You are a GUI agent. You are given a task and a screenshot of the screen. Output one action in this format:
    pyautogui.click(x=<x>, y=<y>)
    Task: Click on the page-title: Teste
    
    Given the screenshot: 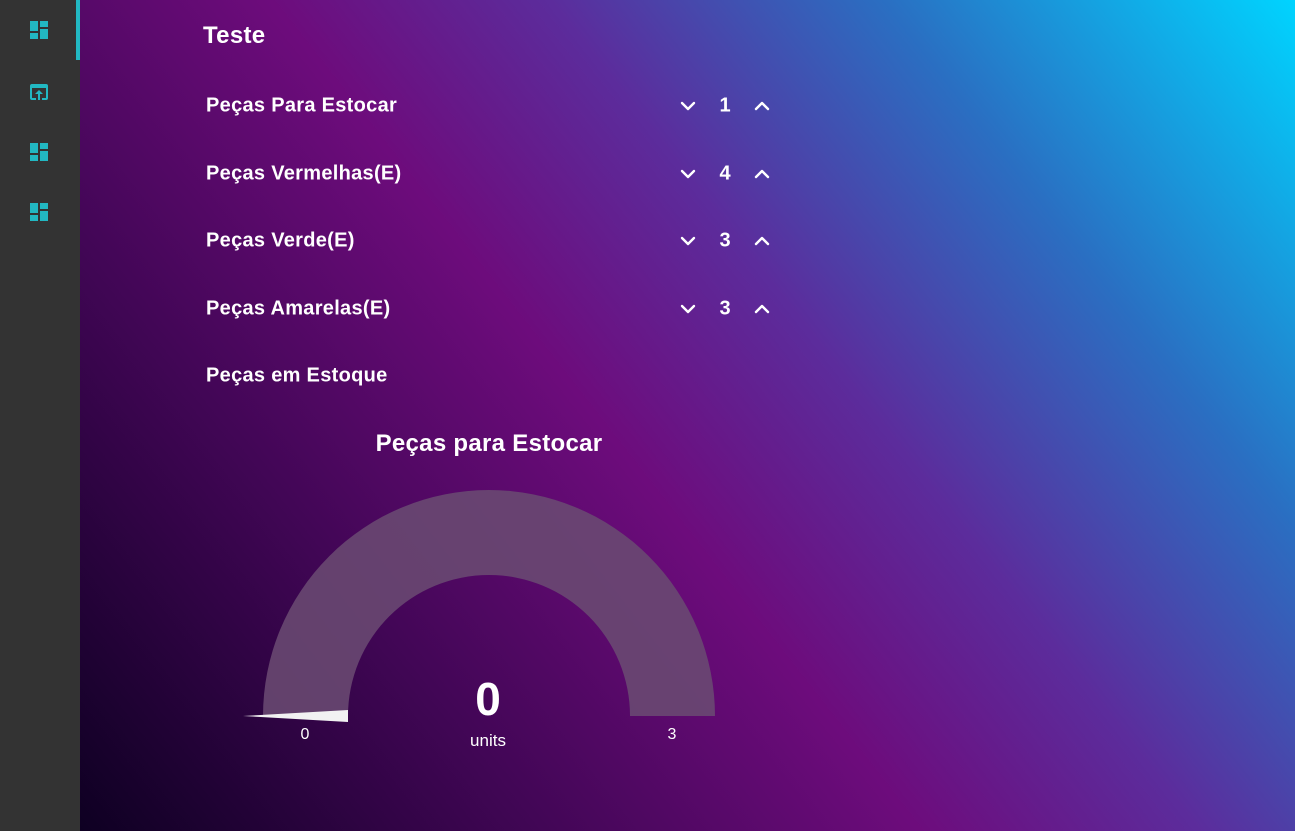 What is the action you would take?
    pyautogui.click(x=234, y=35)
    